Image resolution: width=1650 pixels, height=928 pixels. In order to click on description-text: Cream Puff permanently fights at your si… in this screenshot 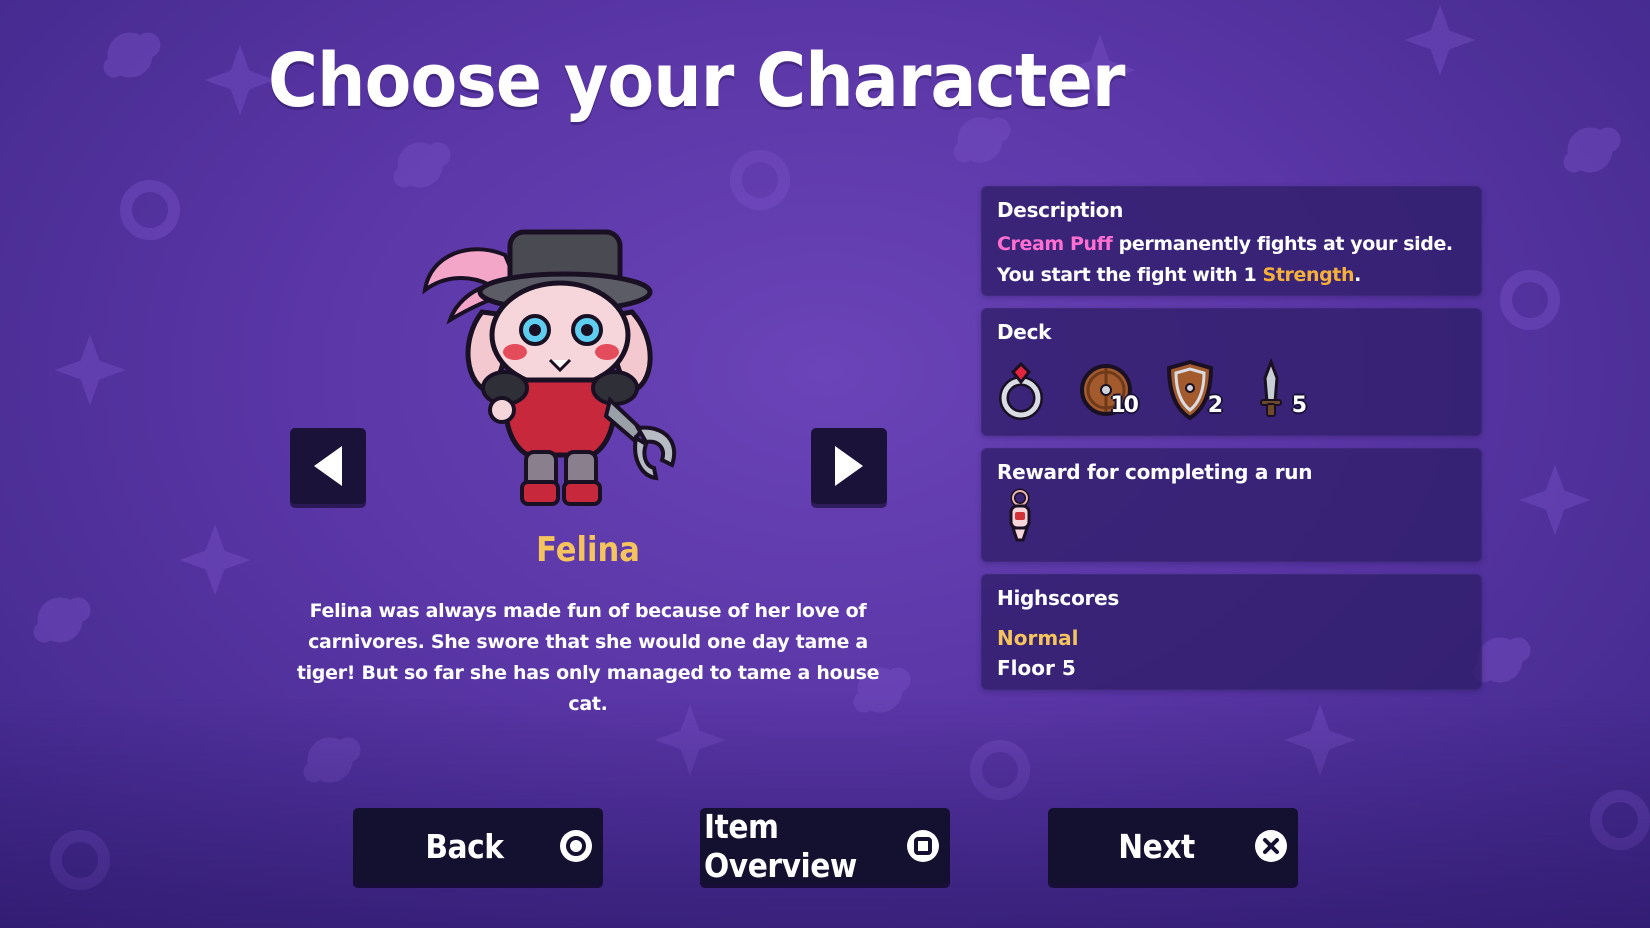, I will do `click(1231, 260)`.